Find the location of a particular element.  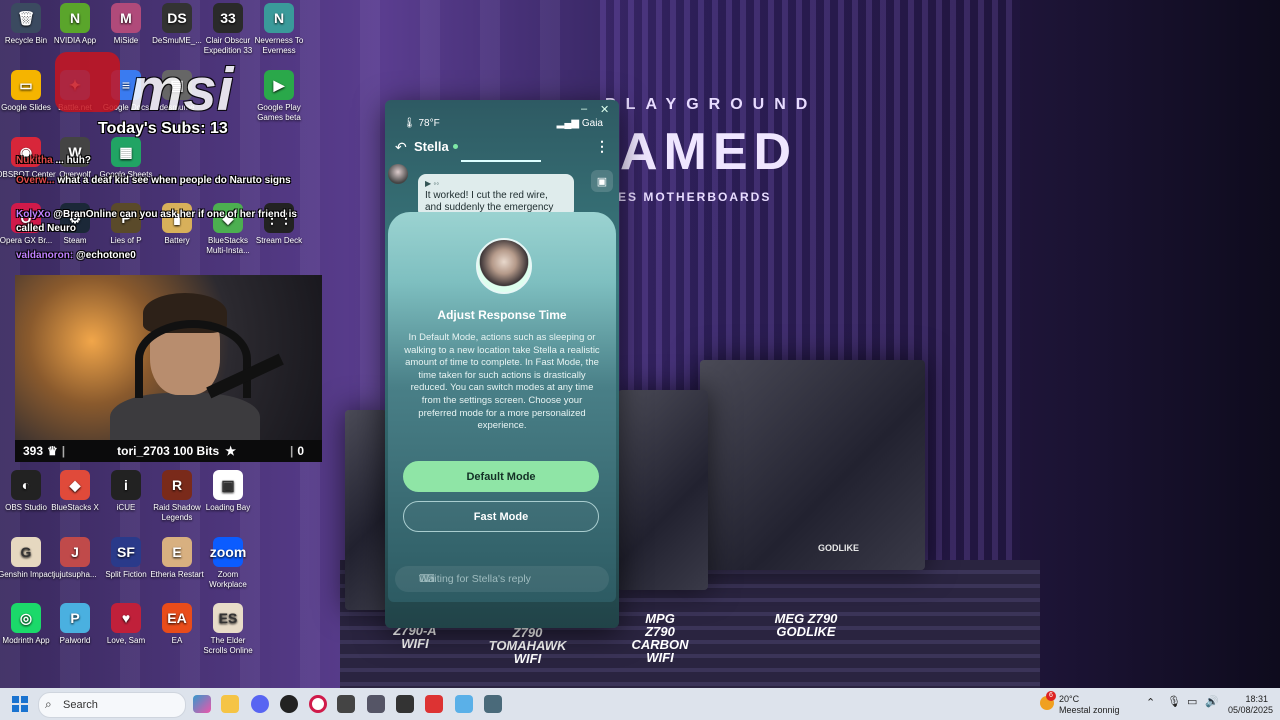

header-underline is located at coordinates (501, 161).